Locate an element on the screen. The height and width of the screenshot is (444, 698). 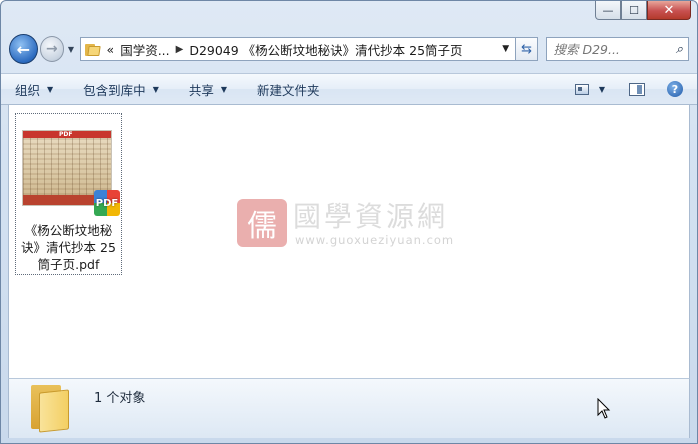
new-folder-label: 新建文件夹 is located at coordinates (288, 90).